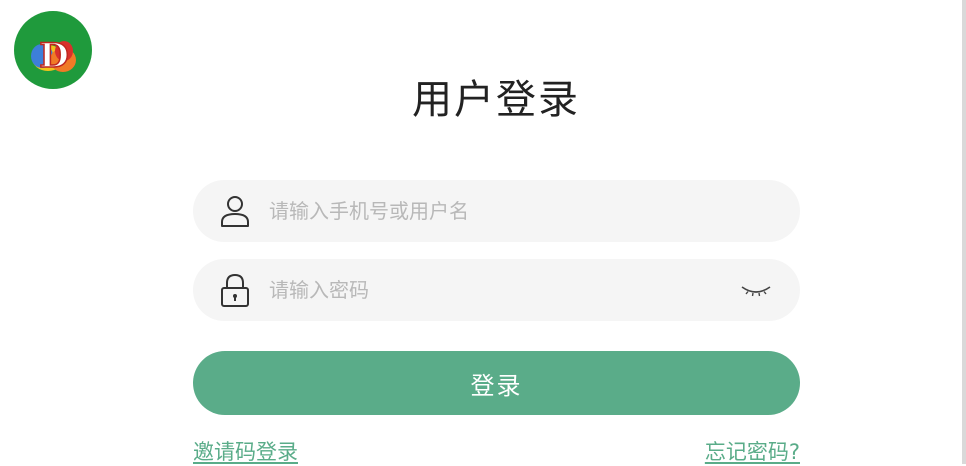 The height and width of the screenshot is (466, 966). I want to click on window-right-border, so click(964, 232).